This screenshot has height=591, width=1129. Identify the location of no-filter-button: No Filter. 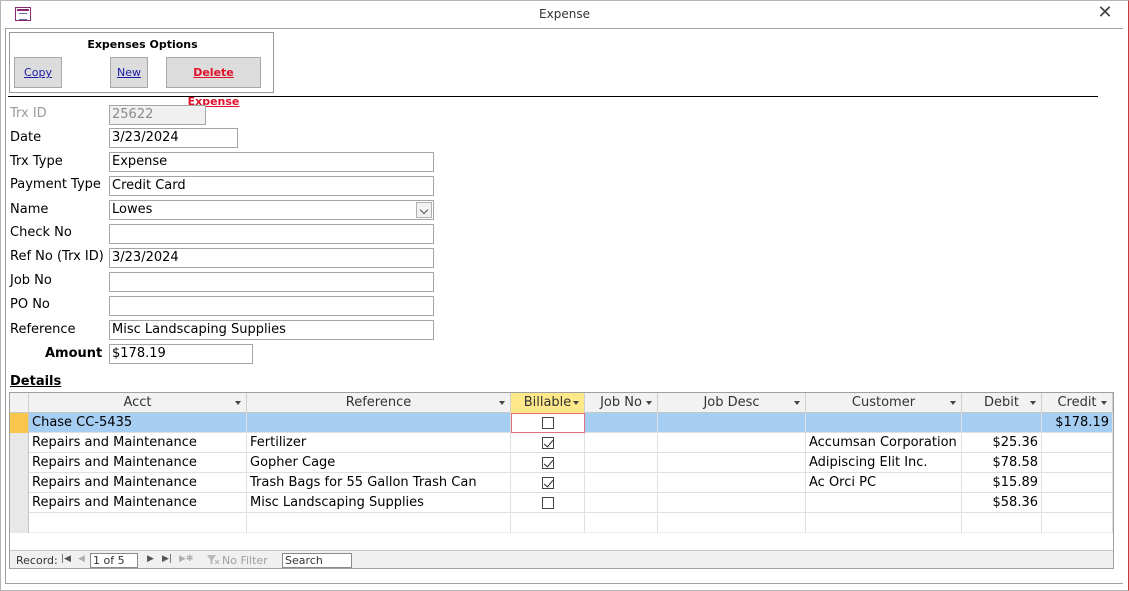
(239, 559).